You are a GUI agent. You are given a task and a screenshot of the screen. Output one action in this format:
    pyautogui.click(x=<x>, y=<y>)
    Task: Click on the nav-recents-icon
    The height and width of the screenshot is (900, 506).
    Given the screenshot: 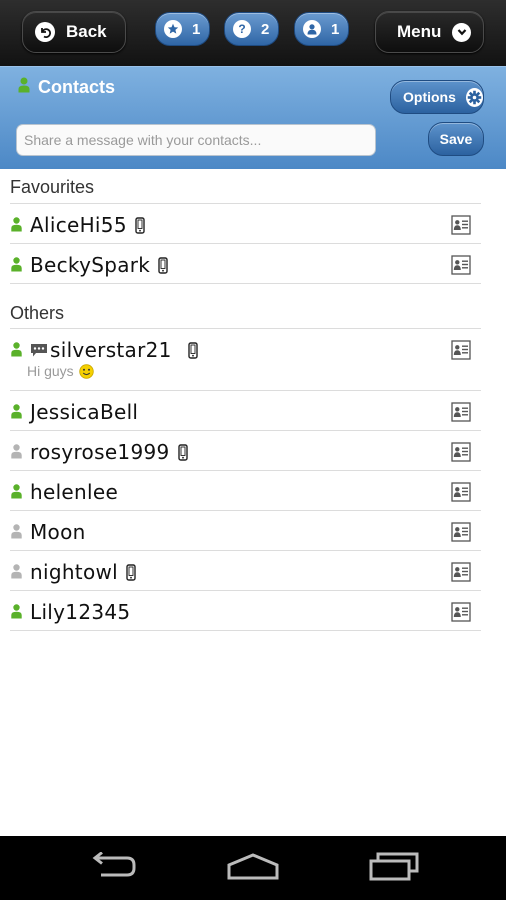 What is the action you would take?
    pyautogui.click(x=394, y=868)
    